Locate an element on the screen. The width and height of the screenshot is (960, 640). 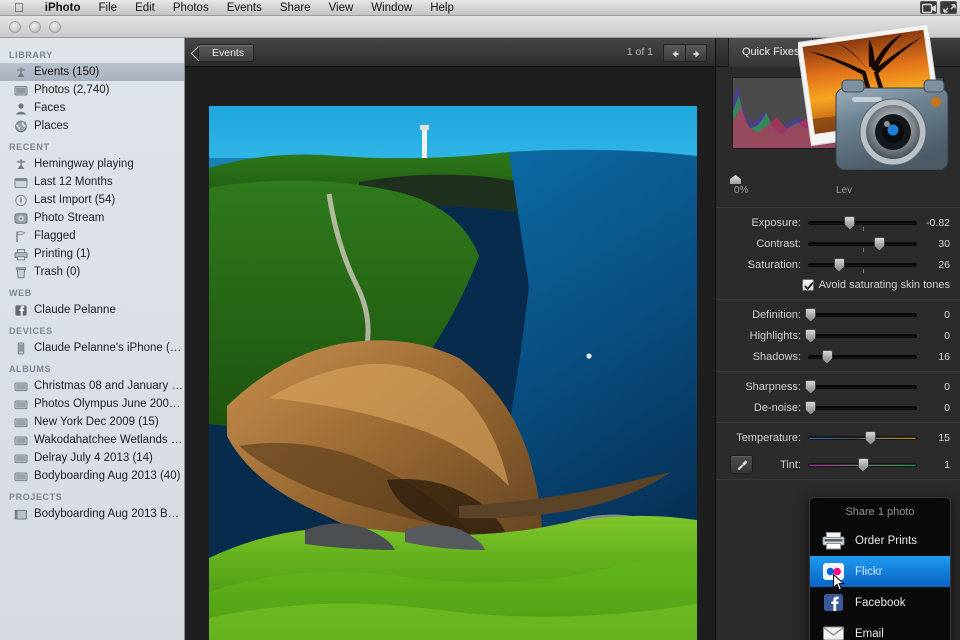
share-item-flickr: Flickr is located at coordinates (880, 571).